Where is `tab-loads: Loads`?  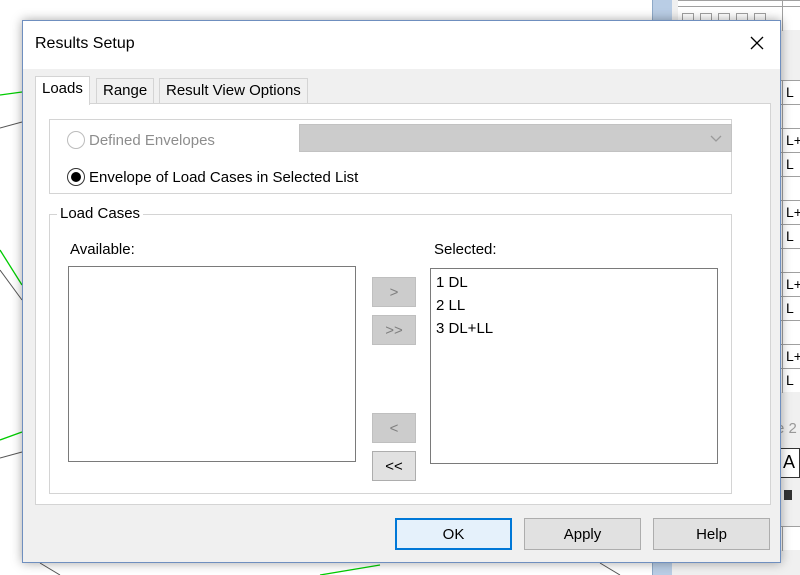 tab-loads: Loads is located at coordinates (62, 90).